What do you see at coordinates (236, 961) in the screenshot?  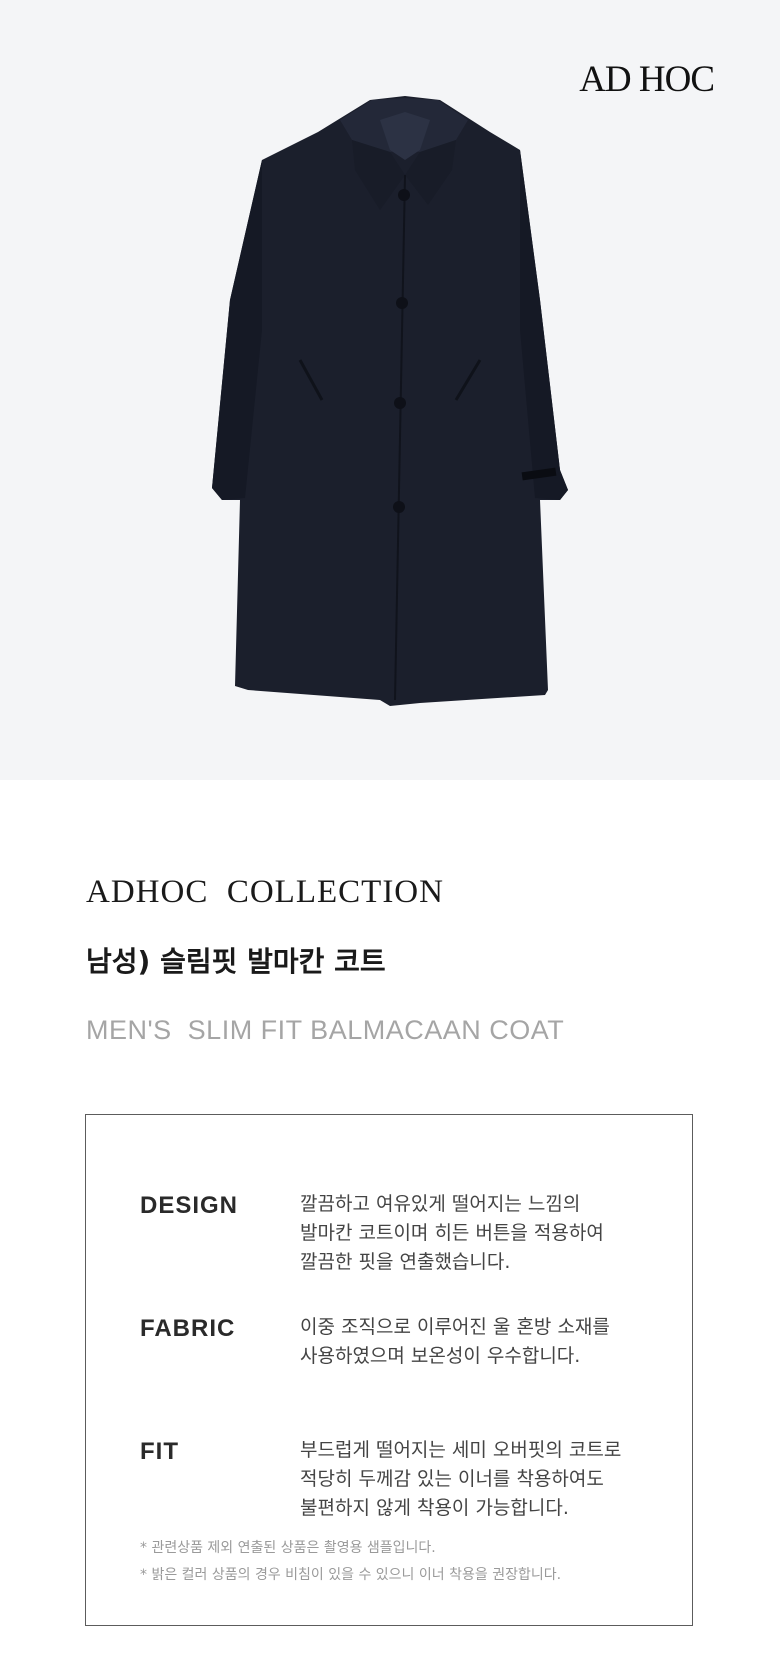 I see `product-title-korean: 남성) 슬림핏 발마칸 코트` at bounding box center [236, 961].